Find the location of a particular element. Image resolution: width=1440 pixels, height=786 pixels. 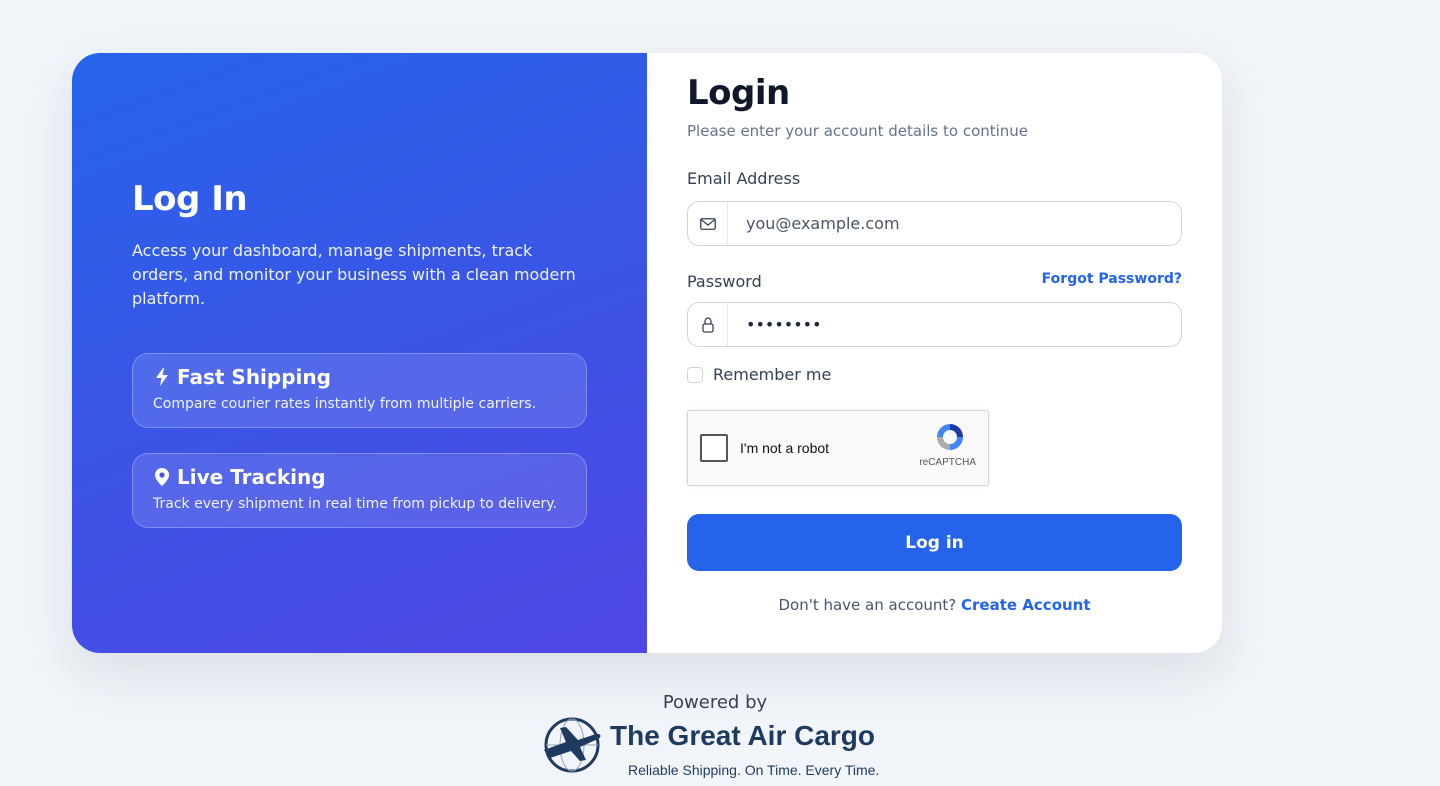

lock-icon is located at coordinates (708, 324).